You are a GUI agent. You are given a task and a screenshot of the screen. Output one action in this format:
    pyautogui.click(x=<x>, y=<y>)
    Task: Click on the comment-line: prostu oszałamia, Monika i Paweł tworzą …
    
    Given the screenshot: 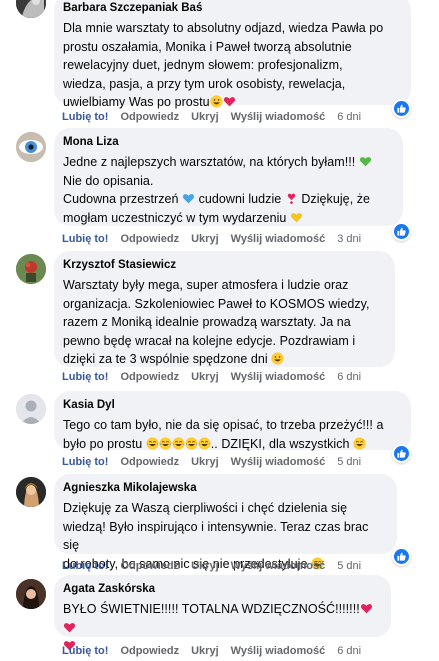 What is the action you would take?
    pyautogui.click(x=207, y=46)
    